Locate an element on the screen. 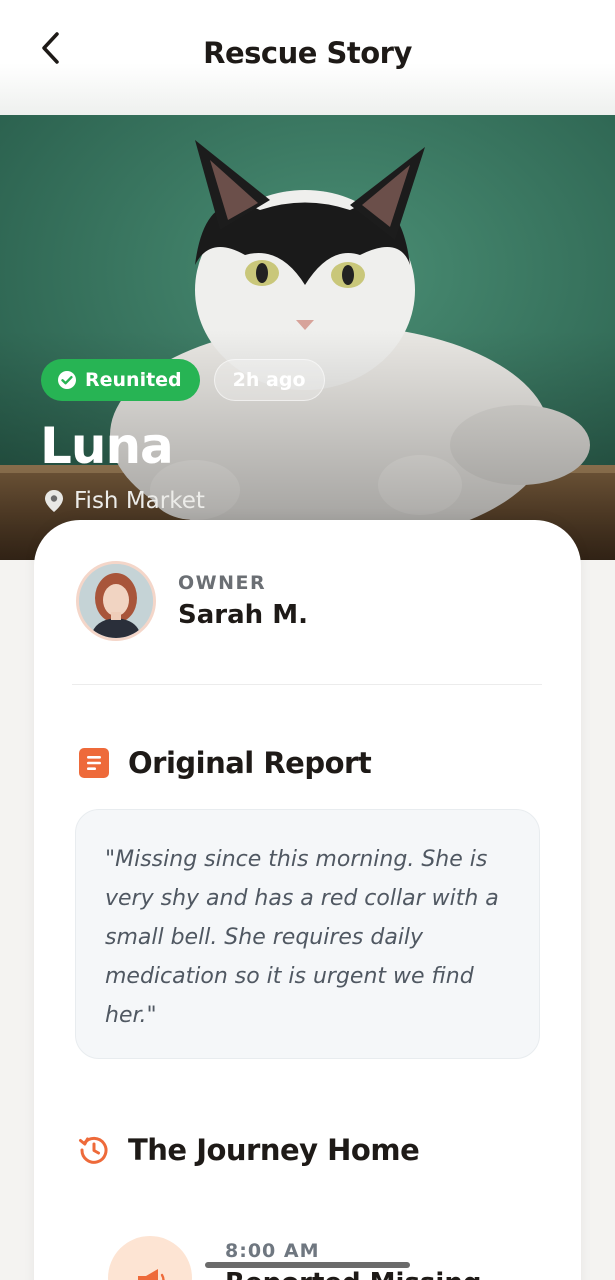 The height and width of the screenshot is (1280, 615). report-section-header: Original Report is located at coordinates (225, 763).